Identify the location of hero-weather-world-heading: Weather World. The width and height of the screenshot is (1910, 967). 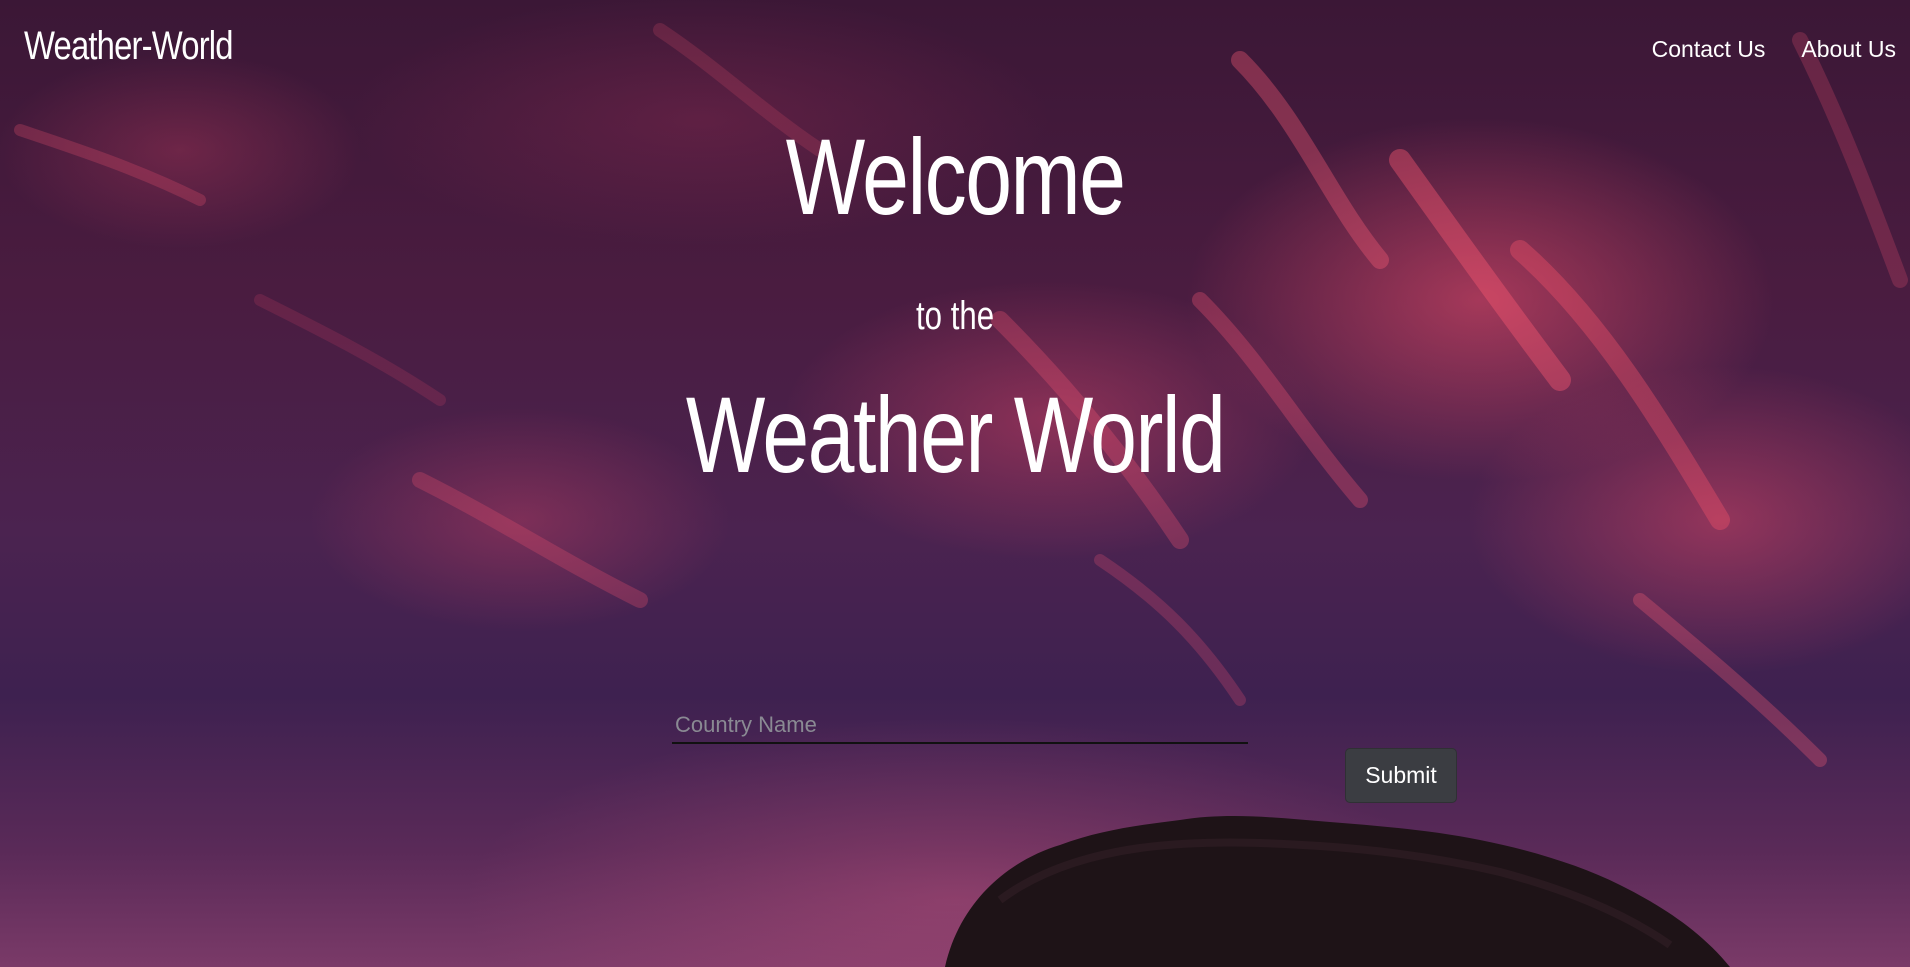
(955, 435).